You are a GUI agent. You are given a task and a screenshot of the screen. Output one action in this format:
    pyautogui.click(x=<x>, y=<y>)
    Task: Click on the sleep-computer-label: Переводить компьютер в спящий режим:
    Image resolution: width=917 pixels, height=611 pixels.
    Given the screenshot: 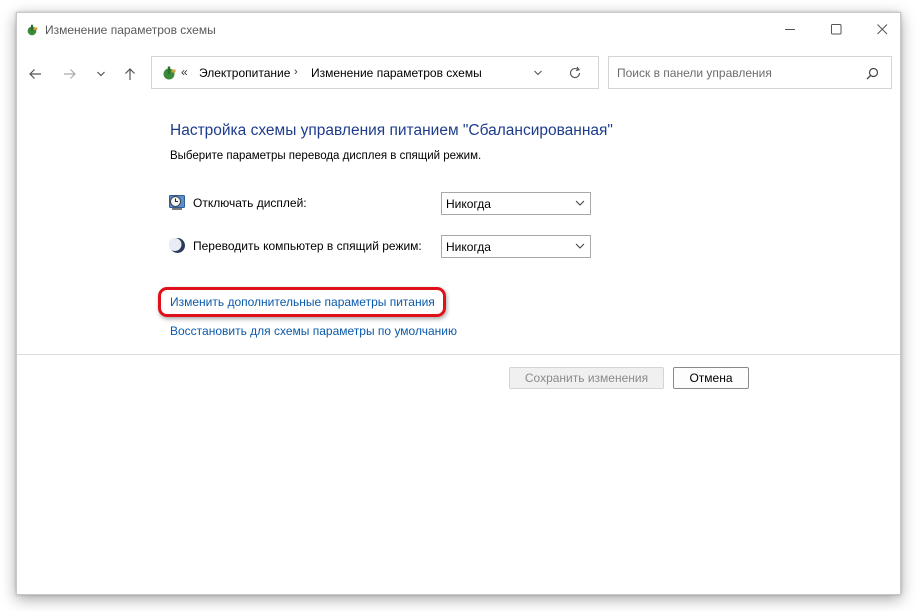 What is the action you would take?
    pyautogui.click(x=307, y=246)
    